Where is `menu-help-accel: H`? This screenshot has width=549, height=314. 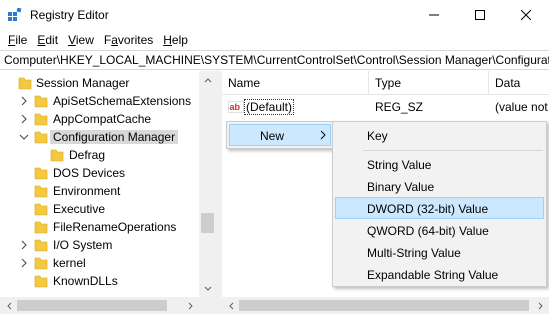
menu-help-accel: H is located at coordinates (167, 40).